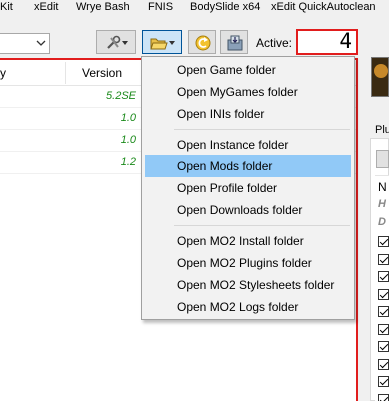  Describe the element at coordinates (25, 43) in the screenshot. I see `profile-select` at that location.